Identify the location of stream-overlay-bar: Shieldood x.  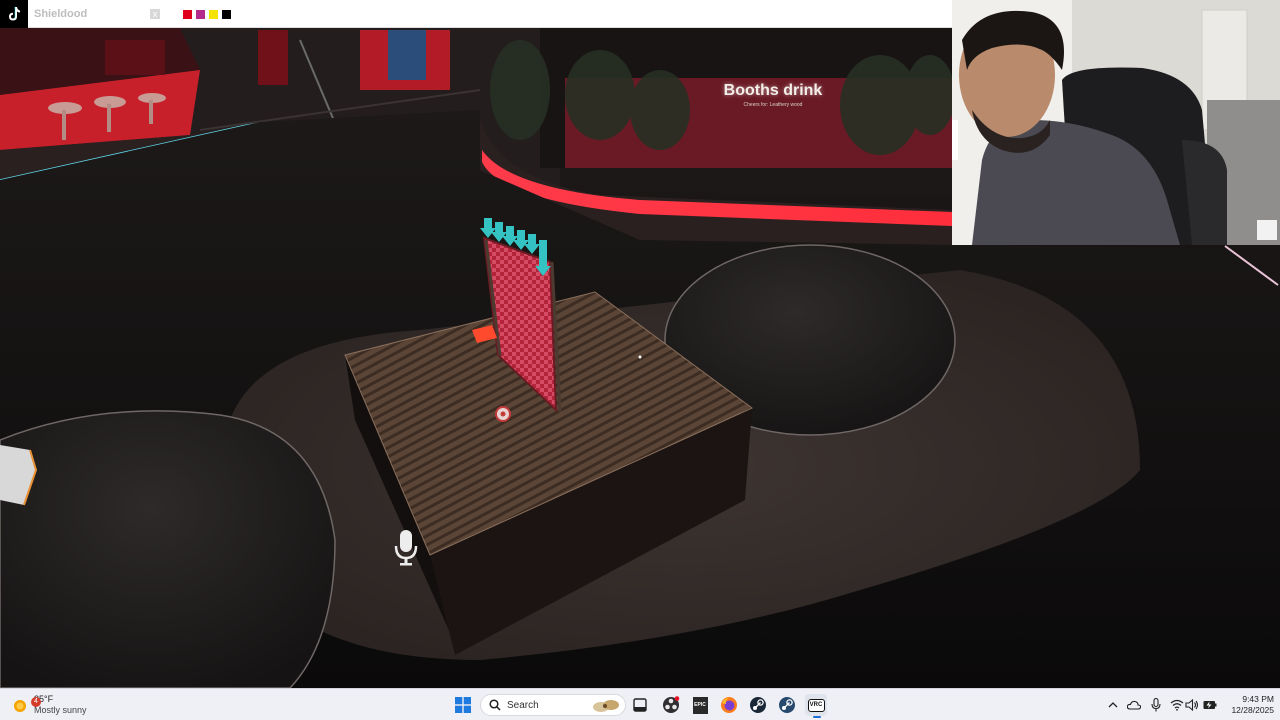
(476, 14).